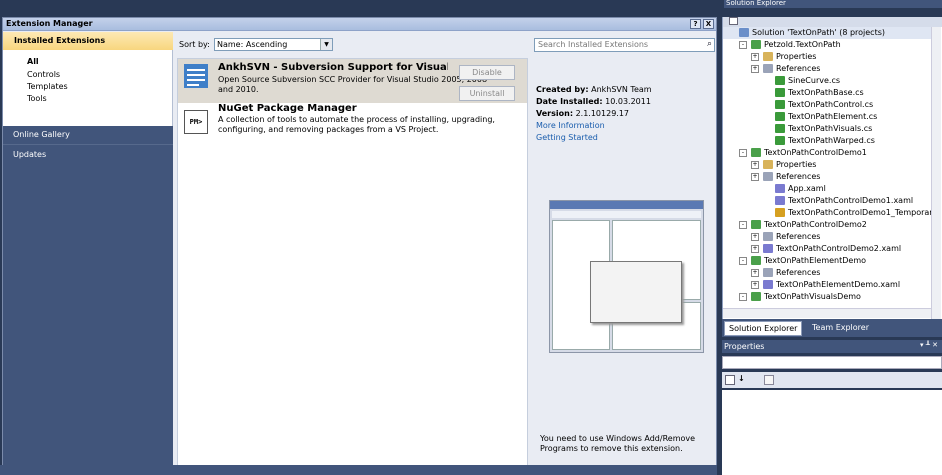  What do you see at coordinates (88, 41) in the screenshot?
I see `nav-installed-extensions: Installed Extensions` at bounding box center [88, 41].